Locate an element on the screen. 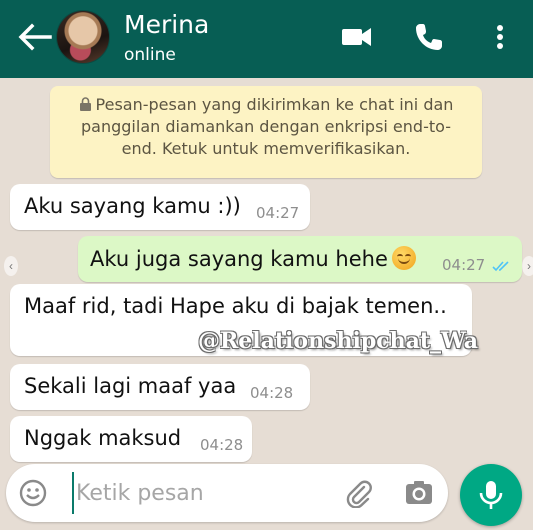  mic-button is located at coordinates (491, 495).